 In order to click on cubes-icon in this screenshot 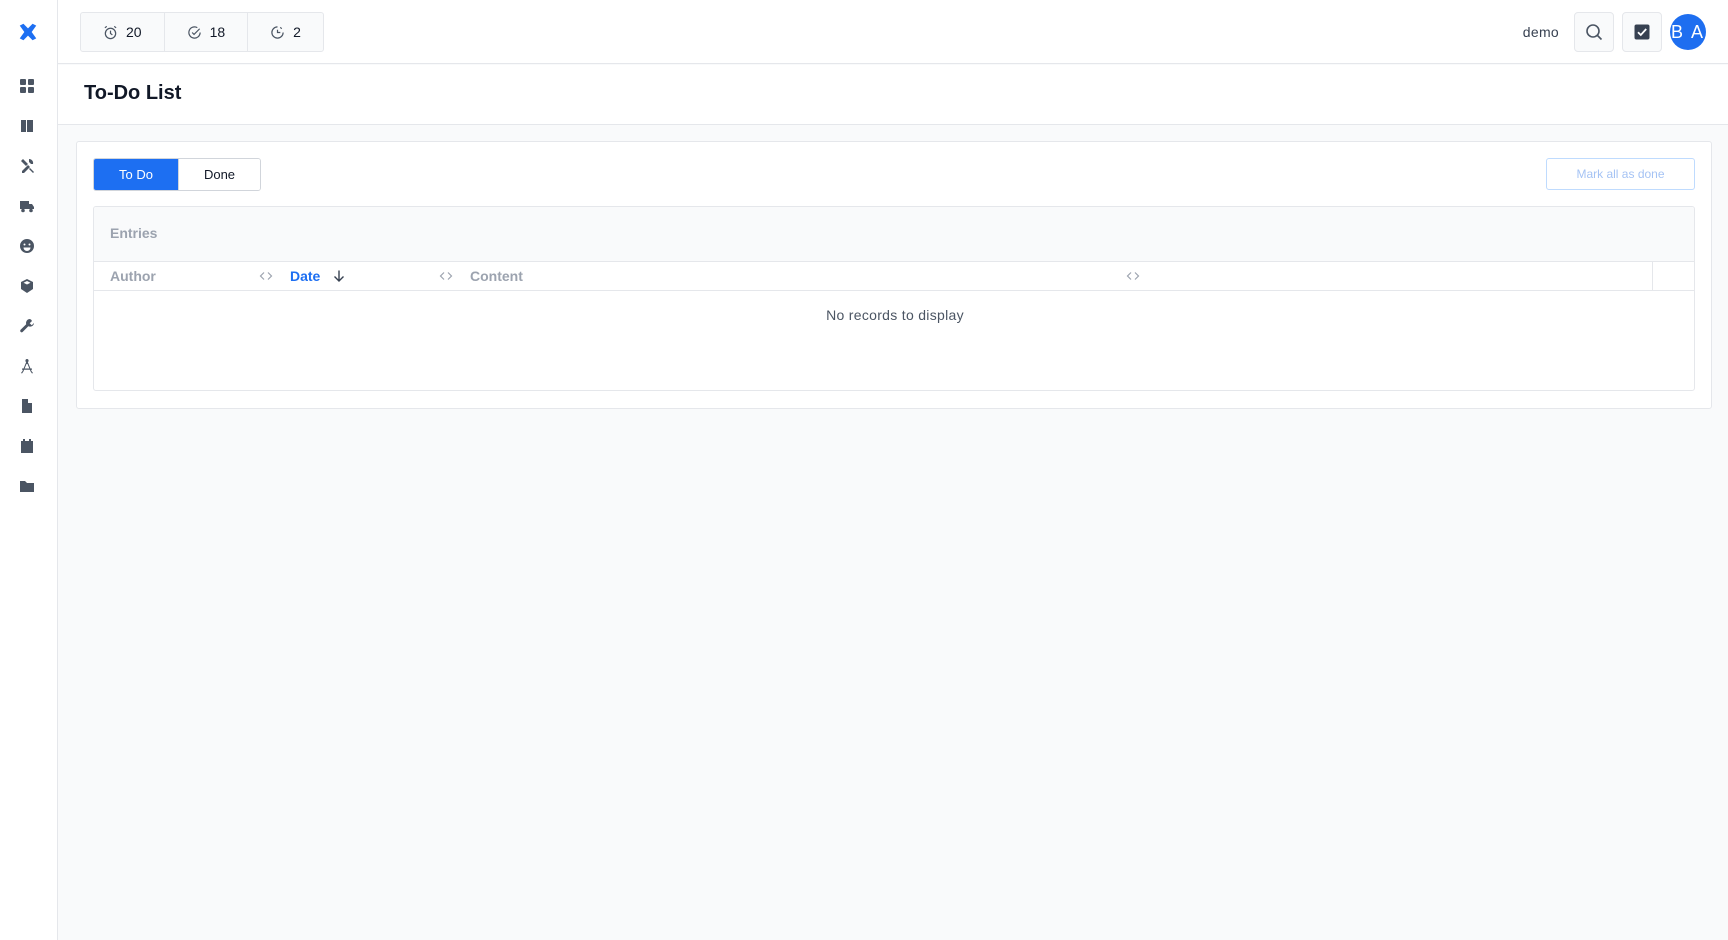, I will do `click(27, 286)`.